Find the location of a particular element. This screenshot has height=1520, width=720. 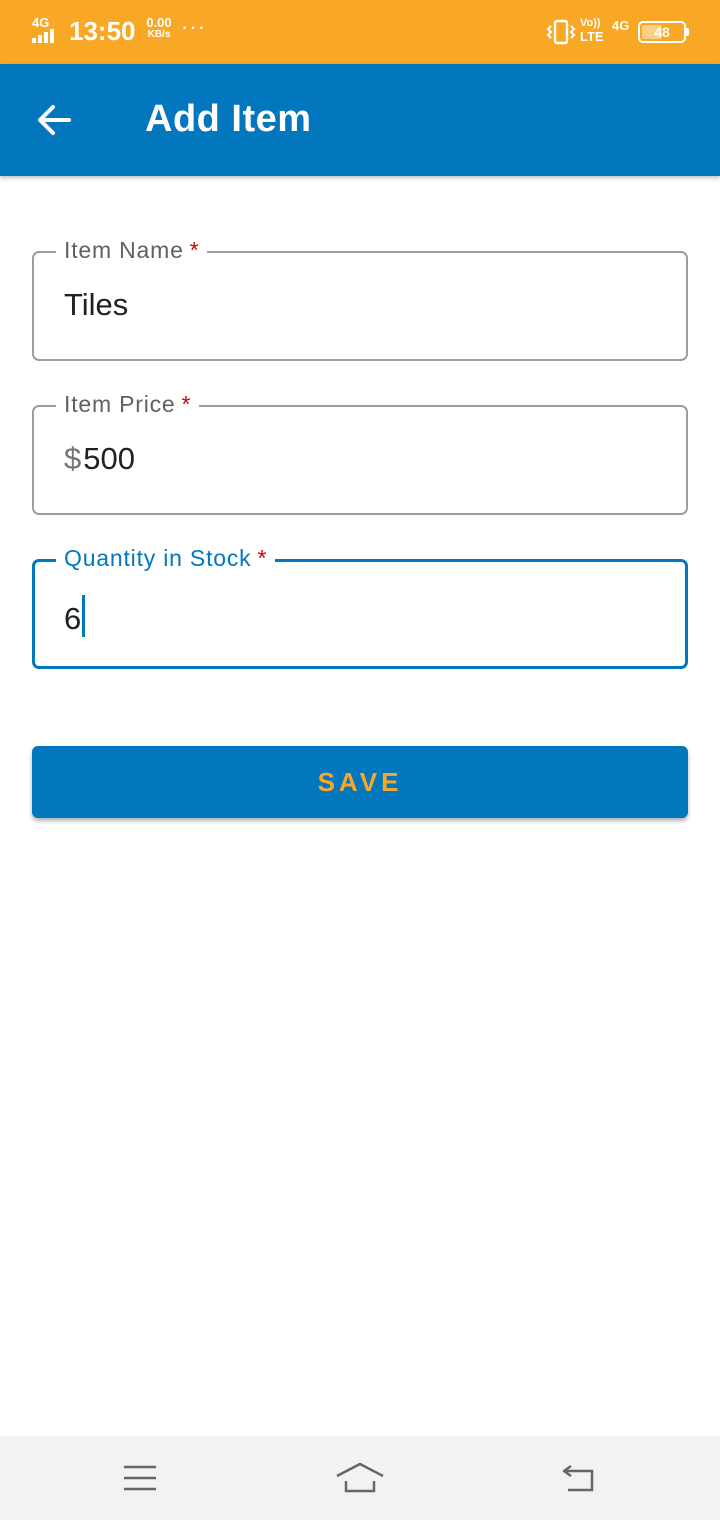

battery-level: 48 is located at coordinates (662, 32).